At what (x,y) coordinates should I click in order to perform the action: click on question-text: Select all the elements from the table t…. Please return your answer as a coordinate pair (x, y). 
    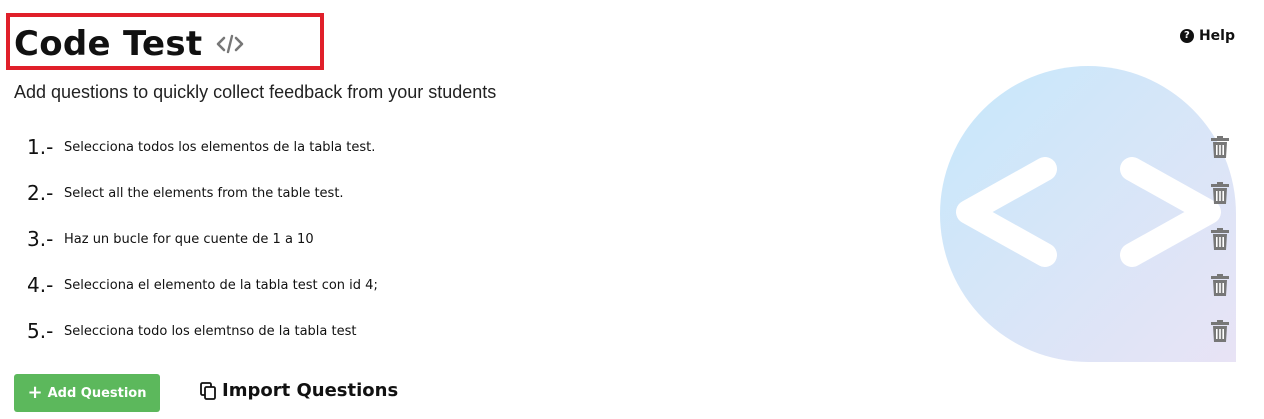
    Looking at the image, I should click on (204, 193).